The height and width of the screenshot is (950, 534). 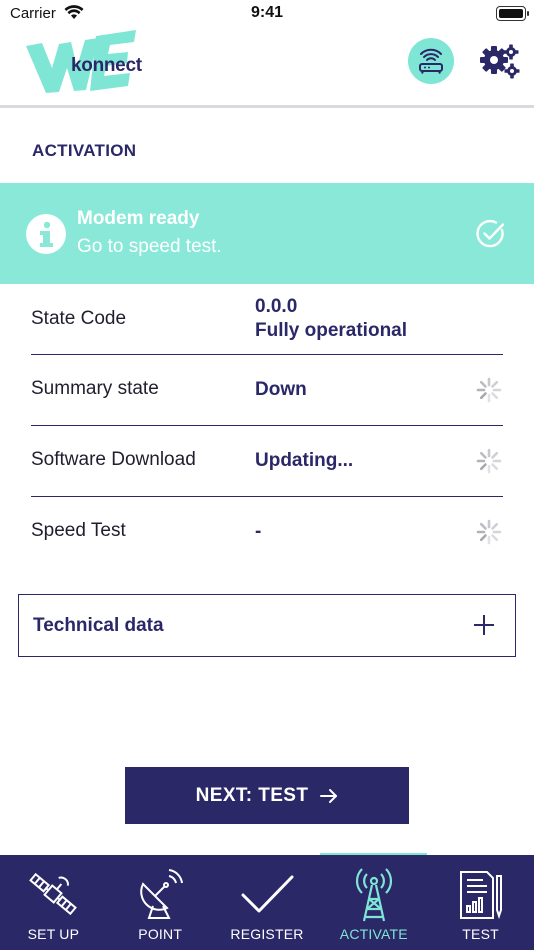 I want to click on satellite-icon, so click(x=53, y=894).